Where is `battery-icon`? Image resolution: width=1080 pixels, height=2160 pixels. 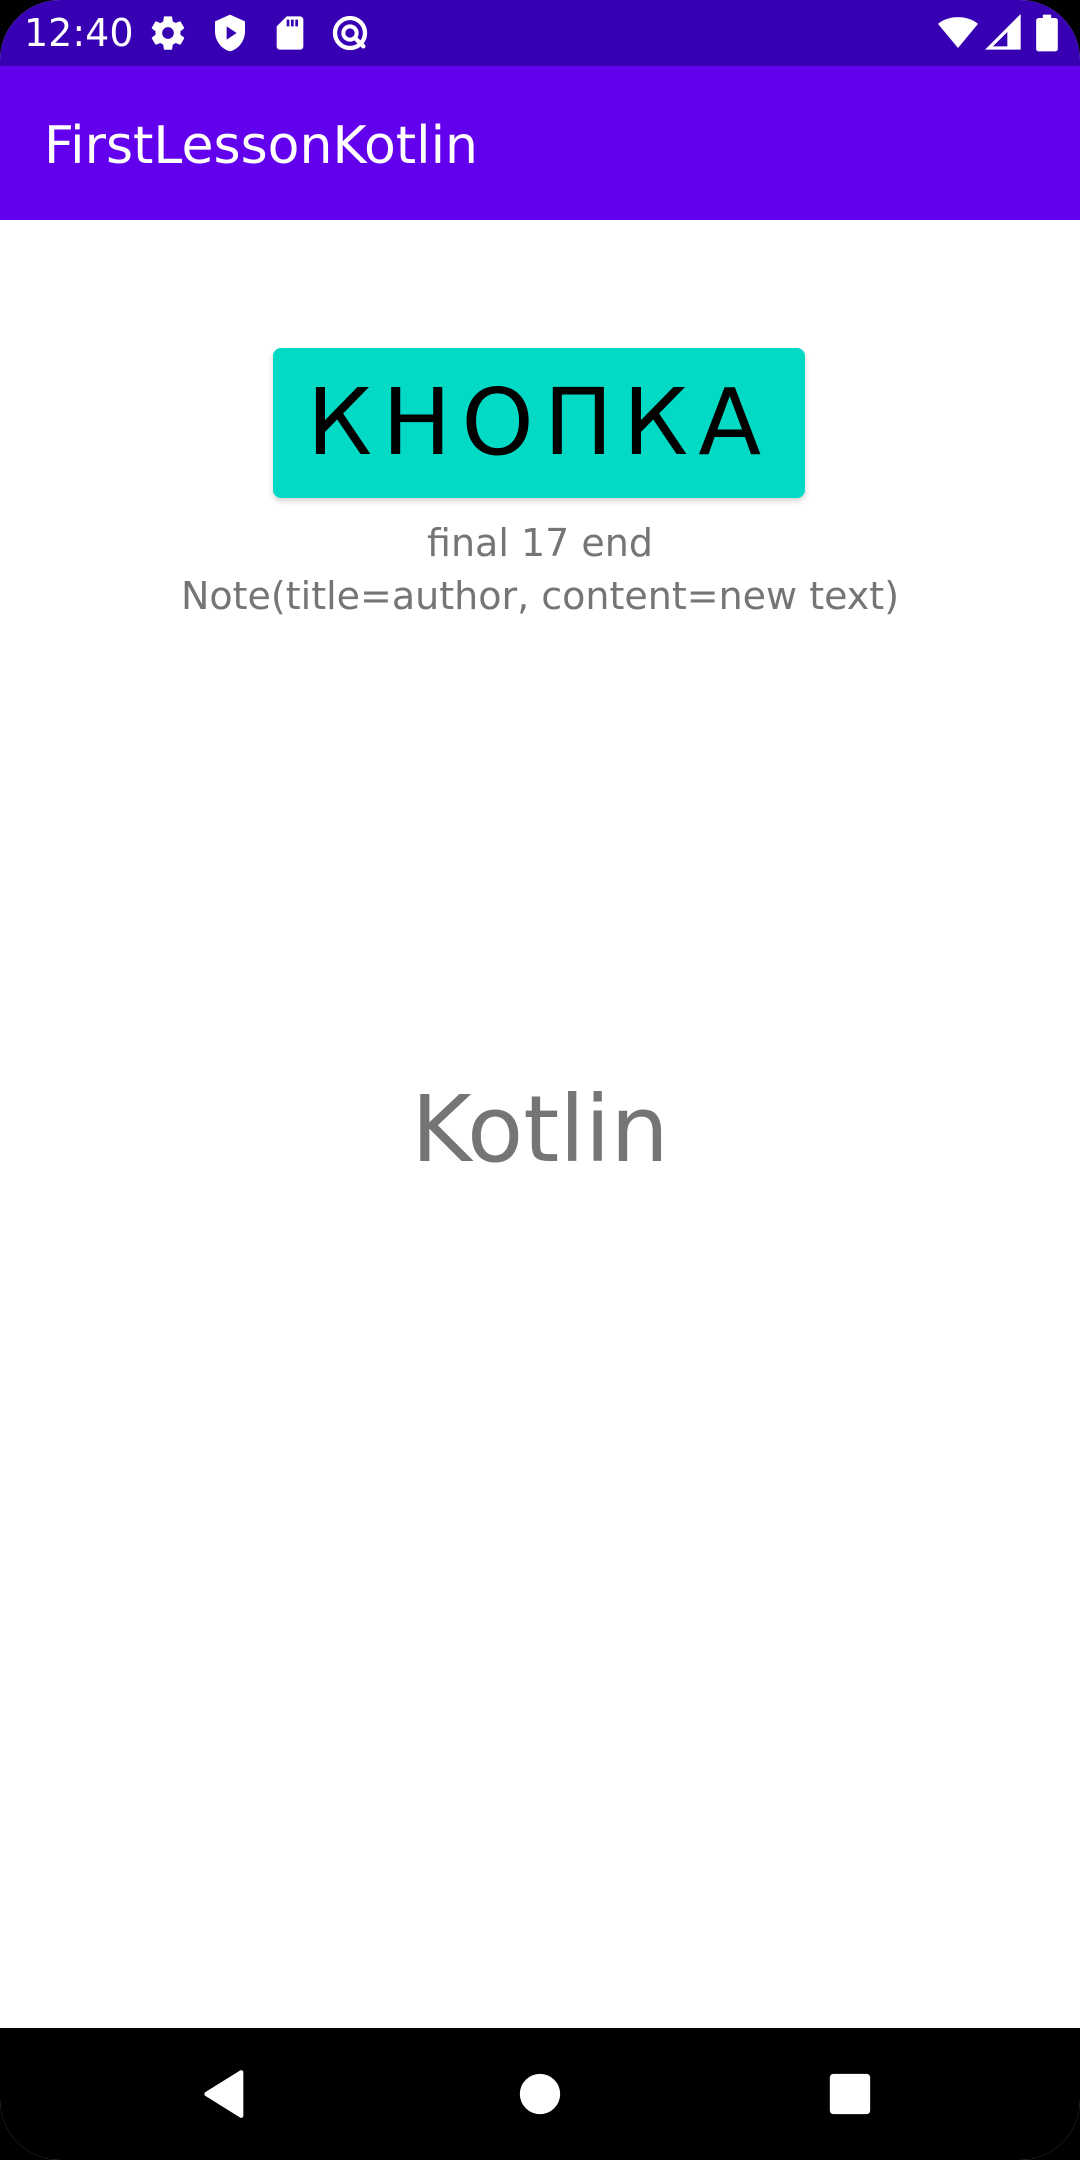
battery-icon is located at coordinates (1047, 33).